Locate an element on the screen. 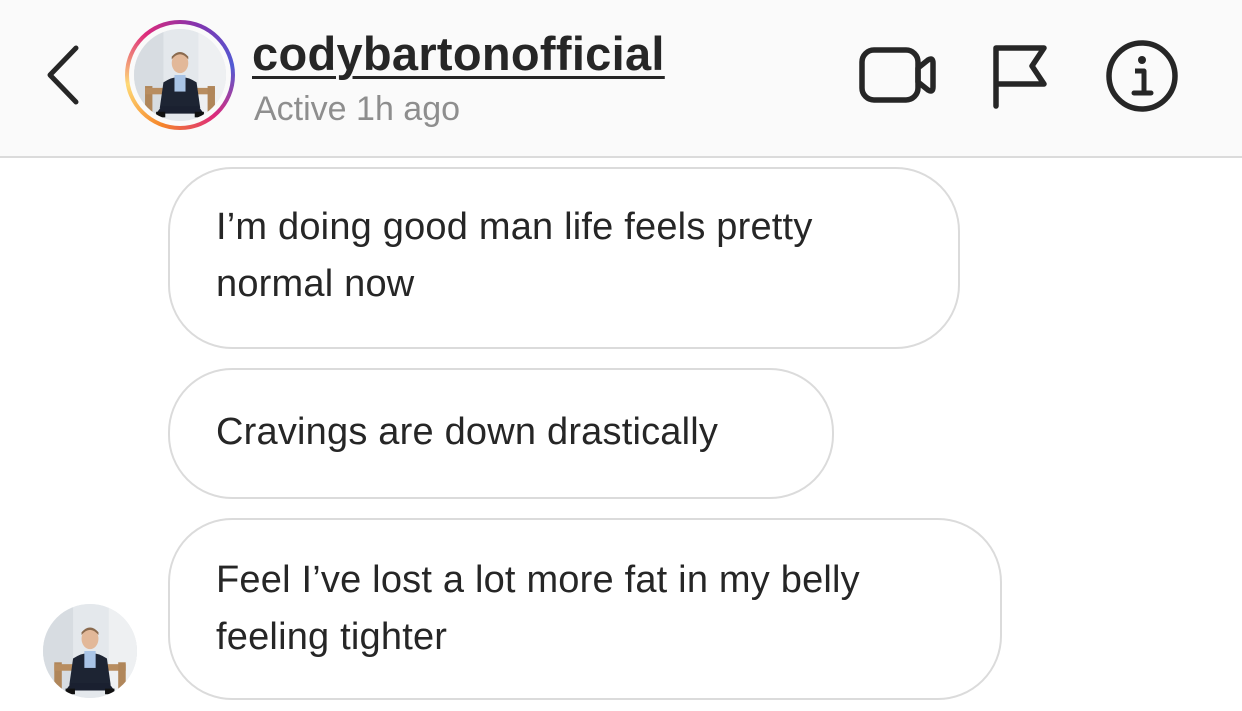  story-ring-avatar is located at coordinates (180, 75).